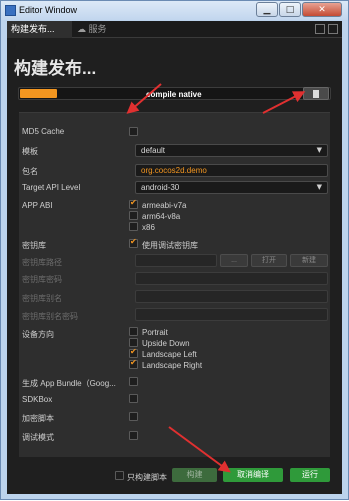 This screenshot has width=349, height=501. What do you see at coordinates (309, 260) in the screenshot?
I see `keystore-new-button: 新建` at bounding box center [309, 260].